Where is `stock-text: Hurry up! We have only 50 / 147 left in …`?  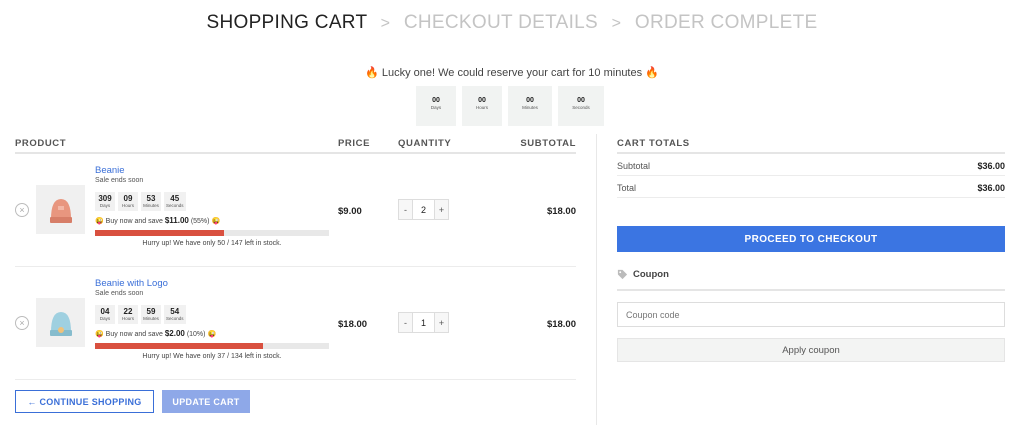
stock-text: Hurry up! We have only 50 / 147 left in … is located at coordinates (212, 243).